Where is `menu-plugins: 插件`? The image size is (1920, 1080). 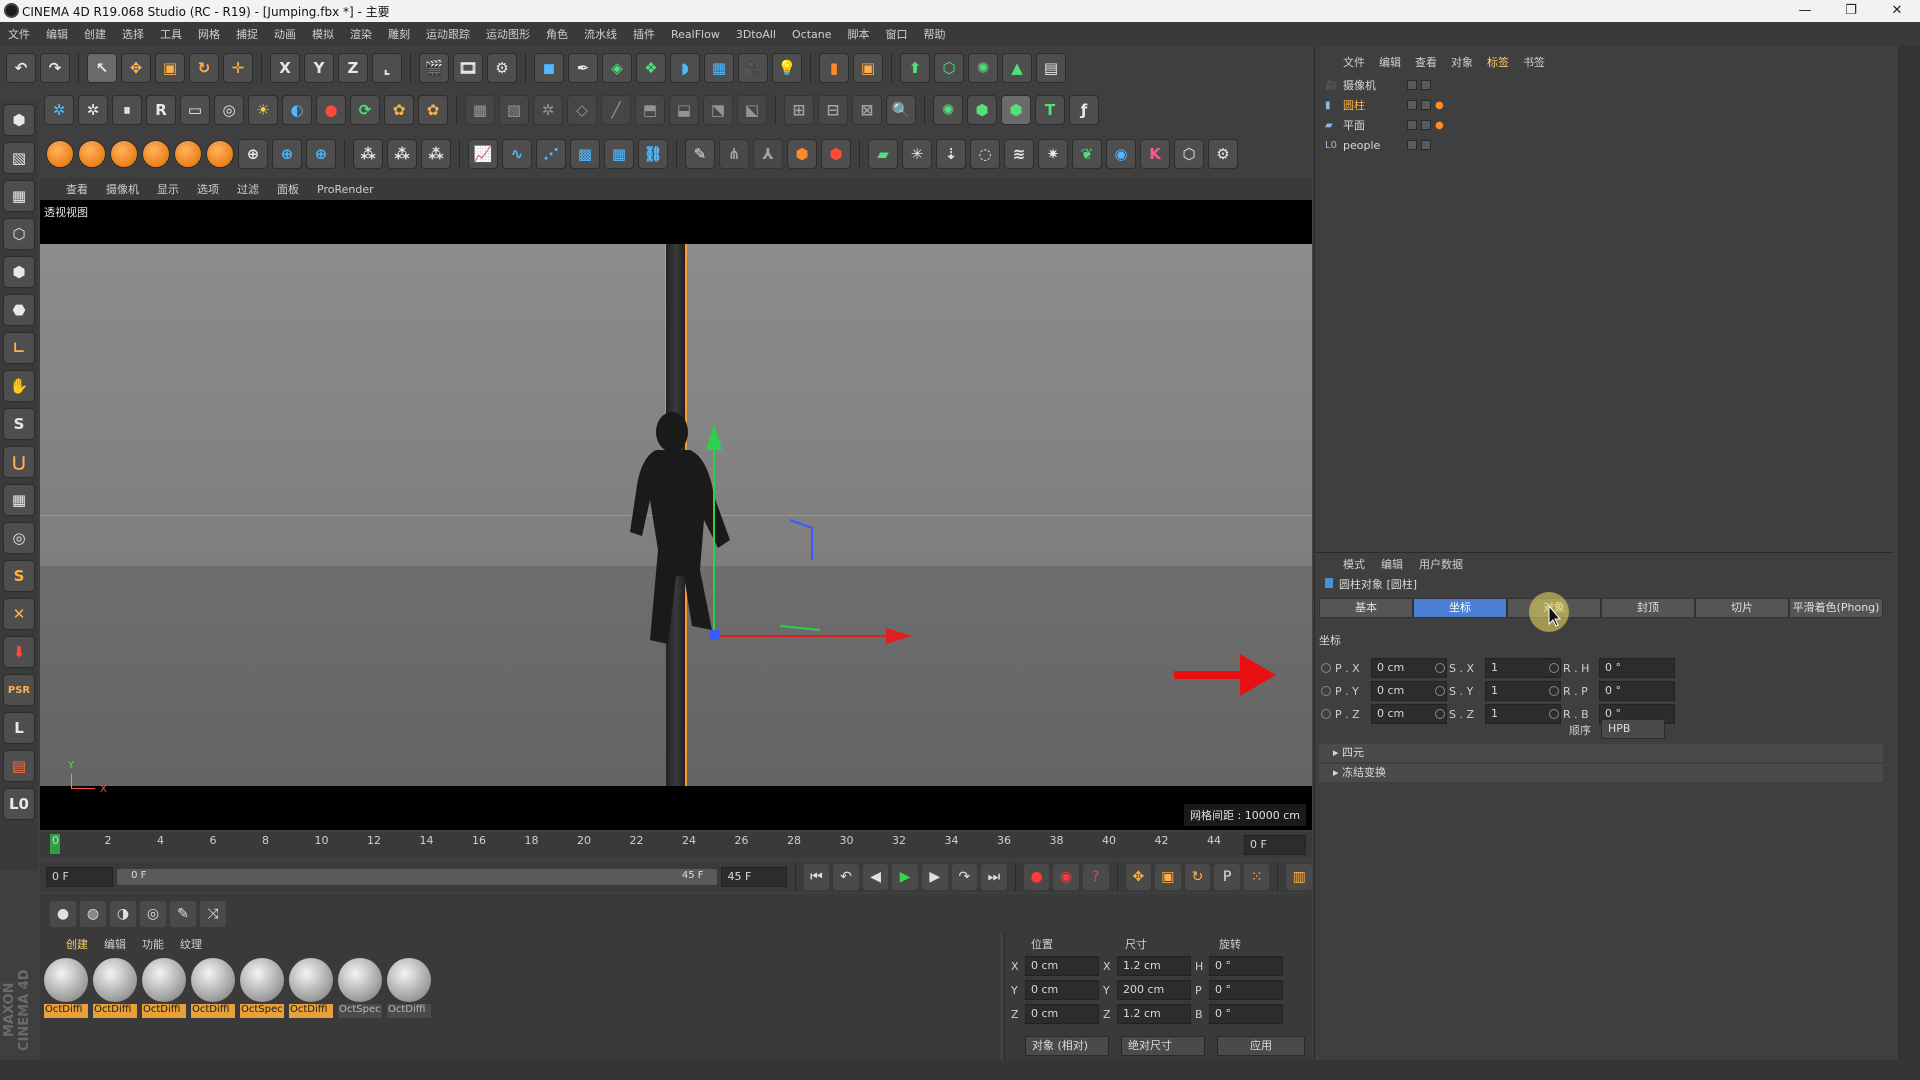
menu-plugins: 插件 is located at coordinates (644, 34).